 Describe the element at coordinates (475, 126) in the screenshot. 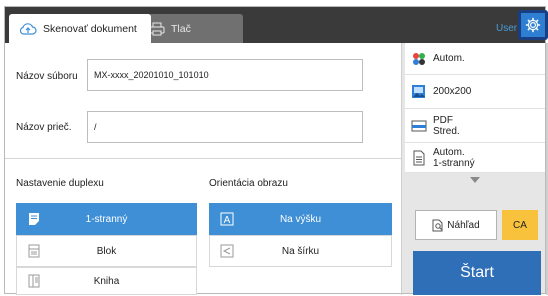

I see `file-format-item: PDF Stred.` at that location.